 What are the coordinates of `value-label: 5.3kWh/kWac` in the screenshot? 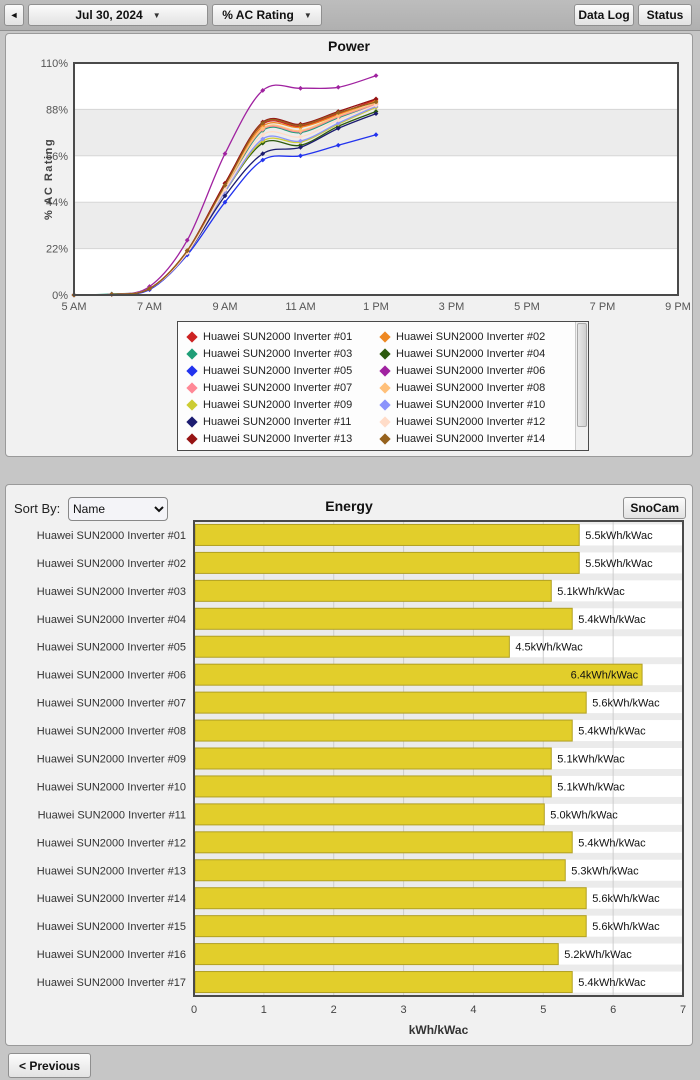 It's located at (605, 871).